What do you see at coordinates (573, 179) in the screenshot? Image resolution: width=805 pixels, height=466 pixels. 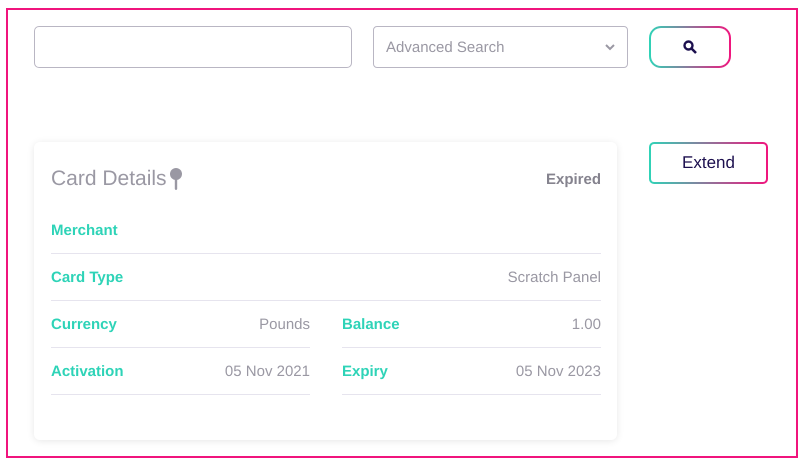 I see `status-label: Expired` at bounding box center [573, 179].